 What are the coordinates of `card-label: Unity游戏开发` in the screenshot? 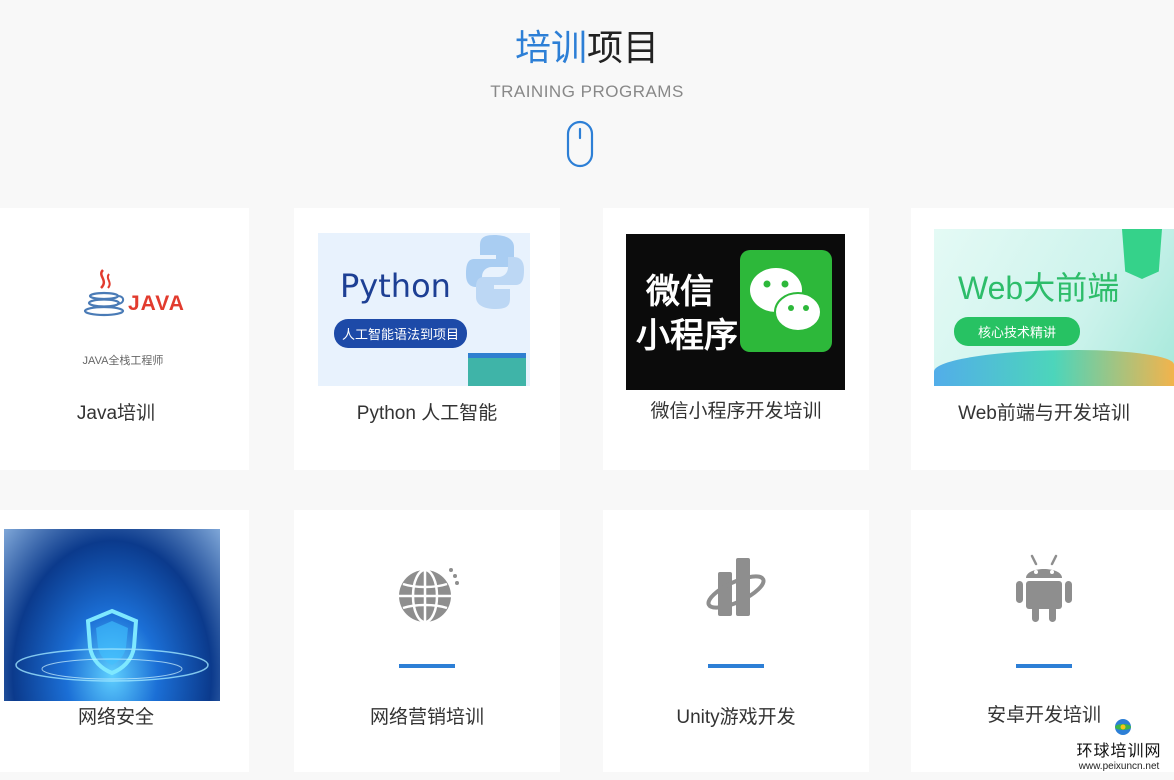 It's located at (736, 717).